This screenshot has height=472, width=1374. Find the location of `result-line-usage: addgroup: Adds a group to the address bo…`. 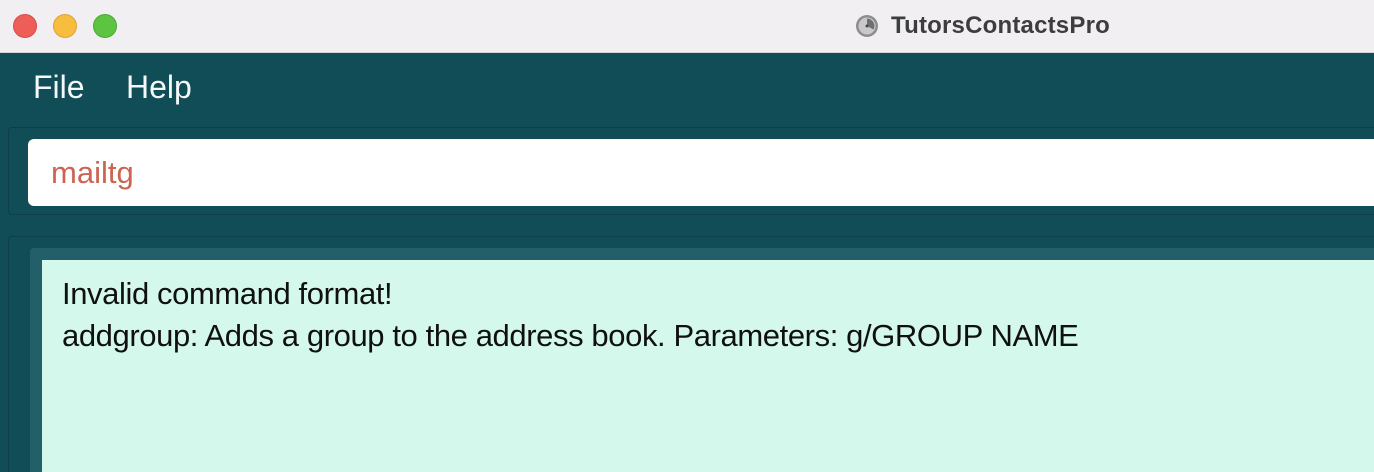

result-line-usage: addgroup: Adds a group to the address bo… is located at coordinates (570, 335).